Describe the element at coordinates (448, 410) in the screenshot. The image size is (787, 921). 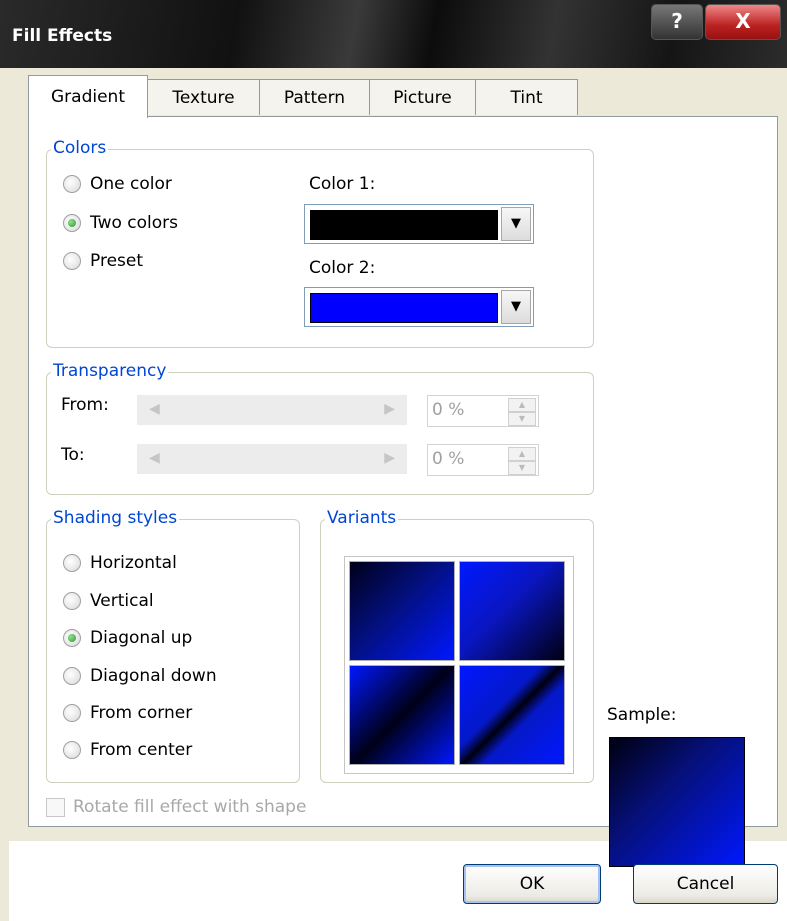
I see `from-value: 0 %` at that location.